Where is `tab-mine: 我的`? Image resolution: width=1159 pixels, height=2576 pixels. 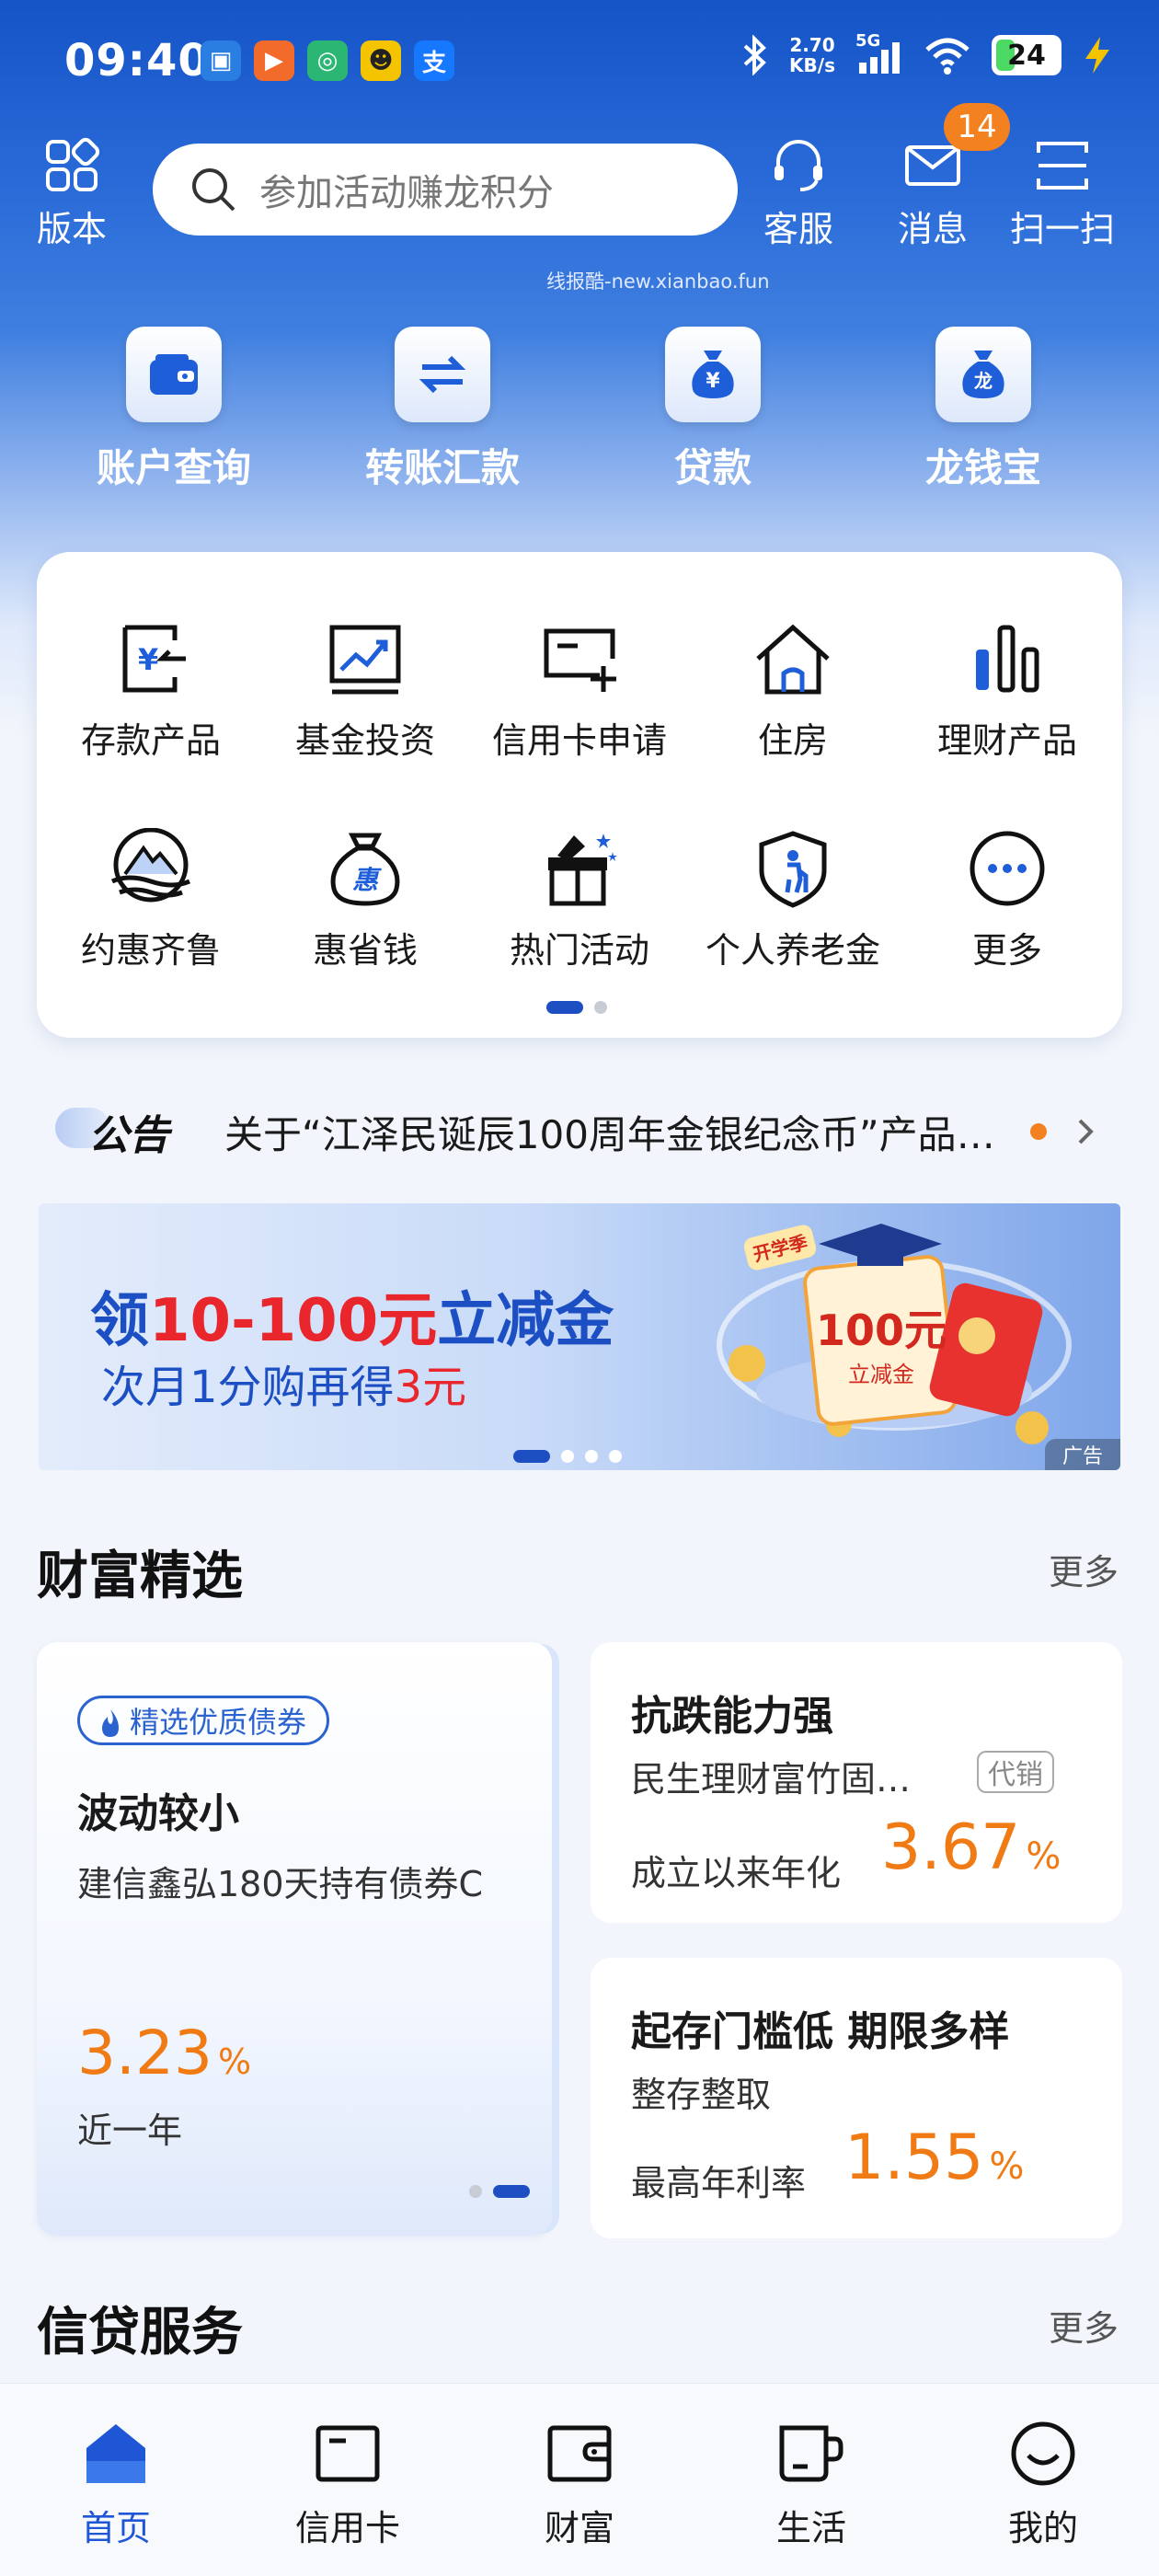 tab-mine: 我的 is located at coordinates (1043, 2485).